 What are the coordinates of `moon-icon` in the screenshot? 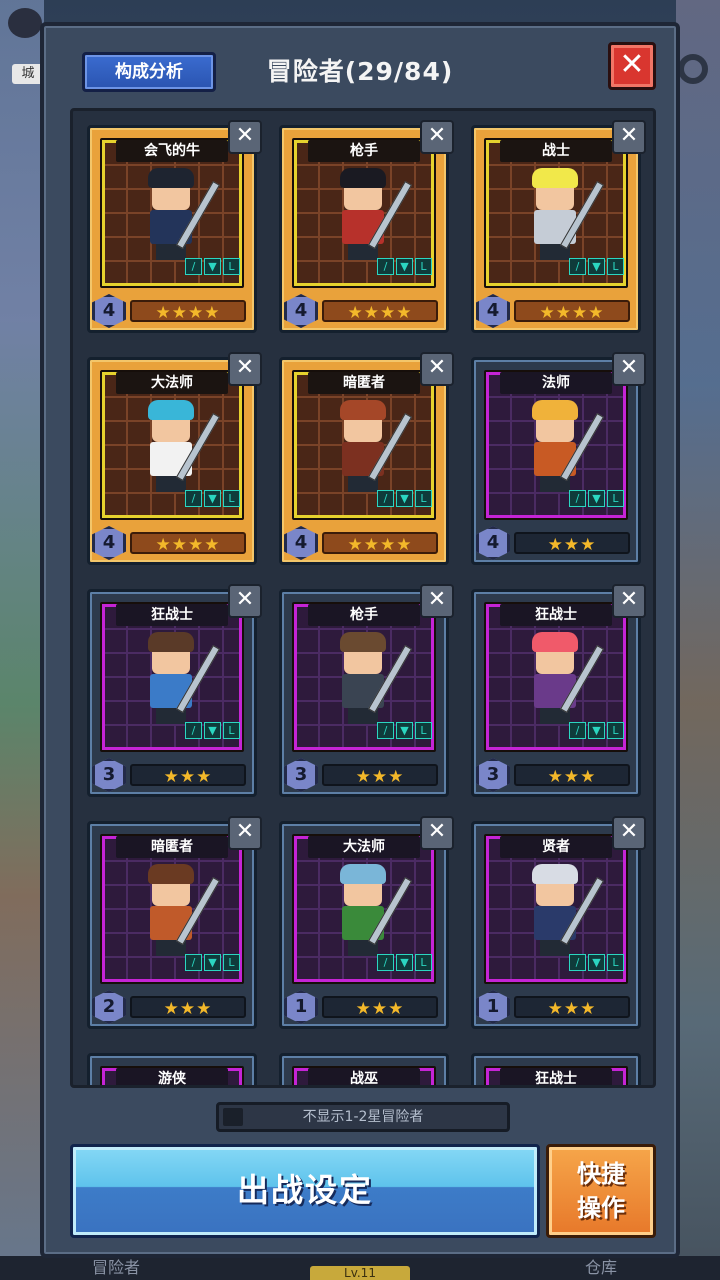 It's located at (25, 23).